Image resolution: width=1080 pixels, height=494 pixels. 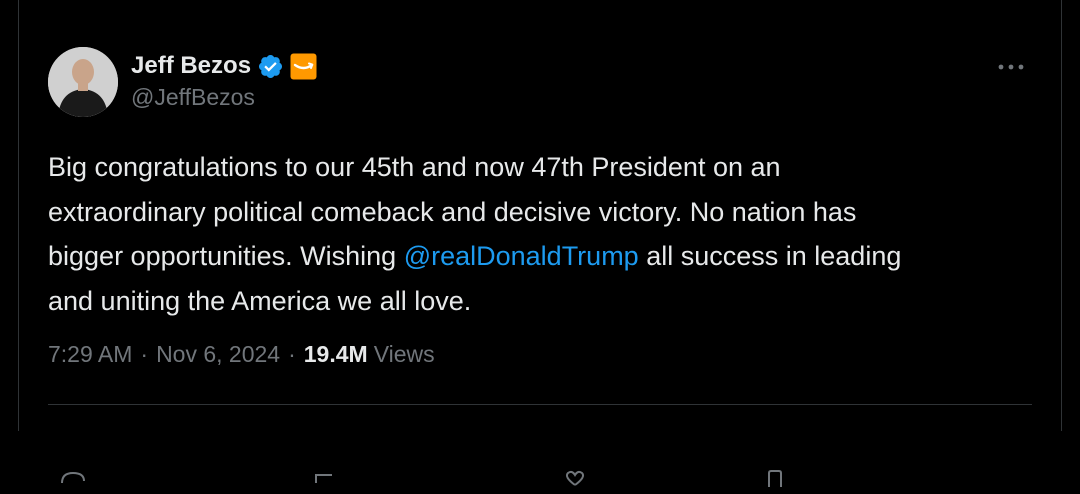 I want to click on left-border, so click(x=9, y=215).